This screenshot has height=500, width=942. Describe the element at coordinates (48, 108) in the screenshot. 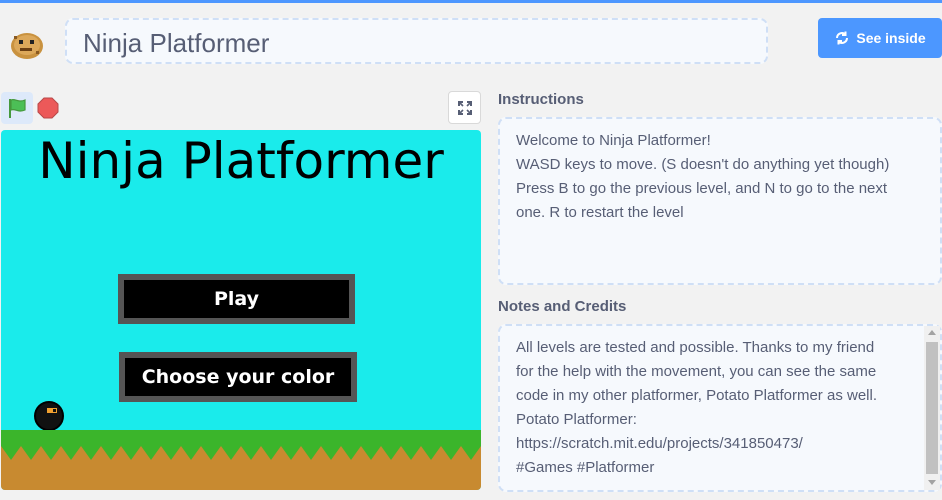

I see `stop-sign-icon` at that location.